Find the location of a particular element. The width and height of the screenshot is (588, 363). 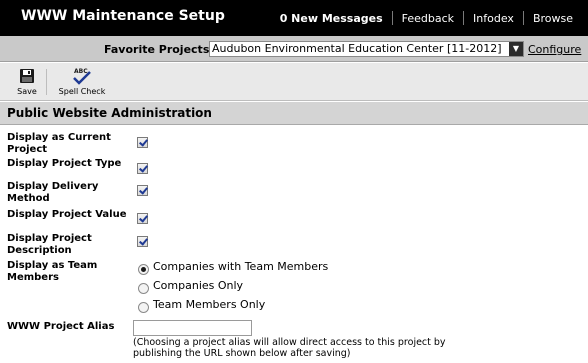

field-label-project-type: Display Project Type is located at coordinates (64, 163).